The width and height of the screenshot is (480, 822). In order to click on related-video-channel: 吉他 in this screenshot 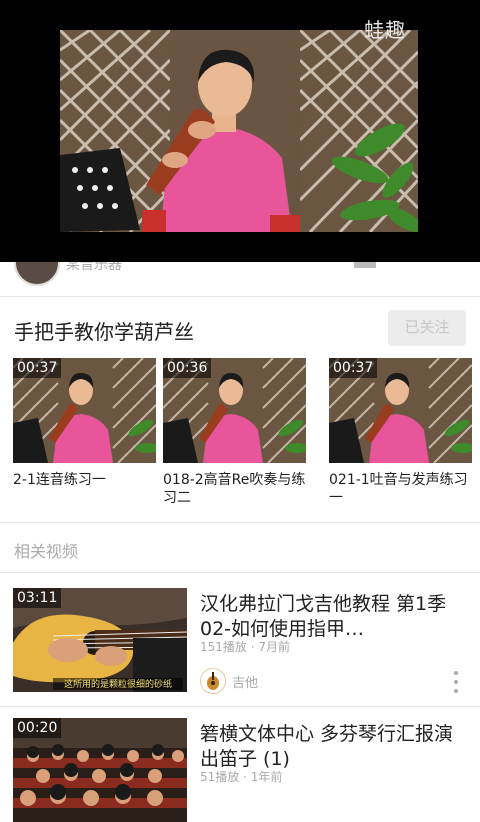, I will do `click(229, 681)`.